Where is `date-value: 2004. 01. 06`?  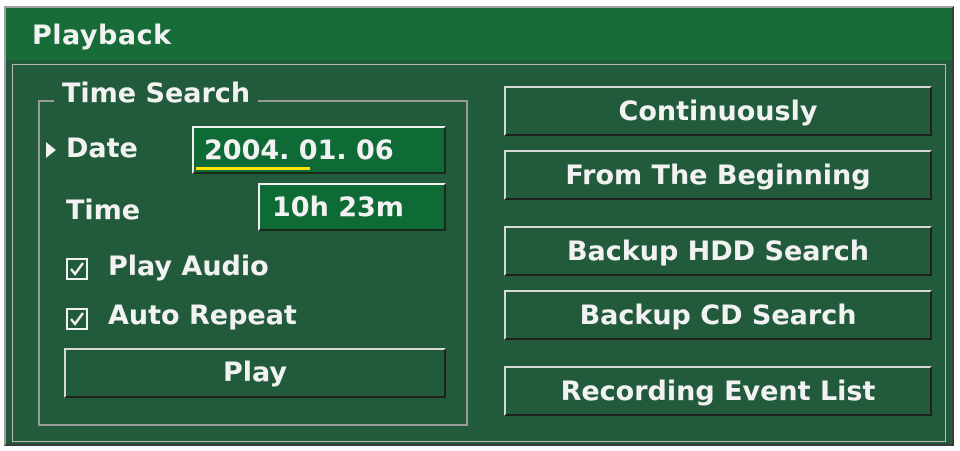
date-value: 2004. 01. 06 is located at coordinates (299, 150).